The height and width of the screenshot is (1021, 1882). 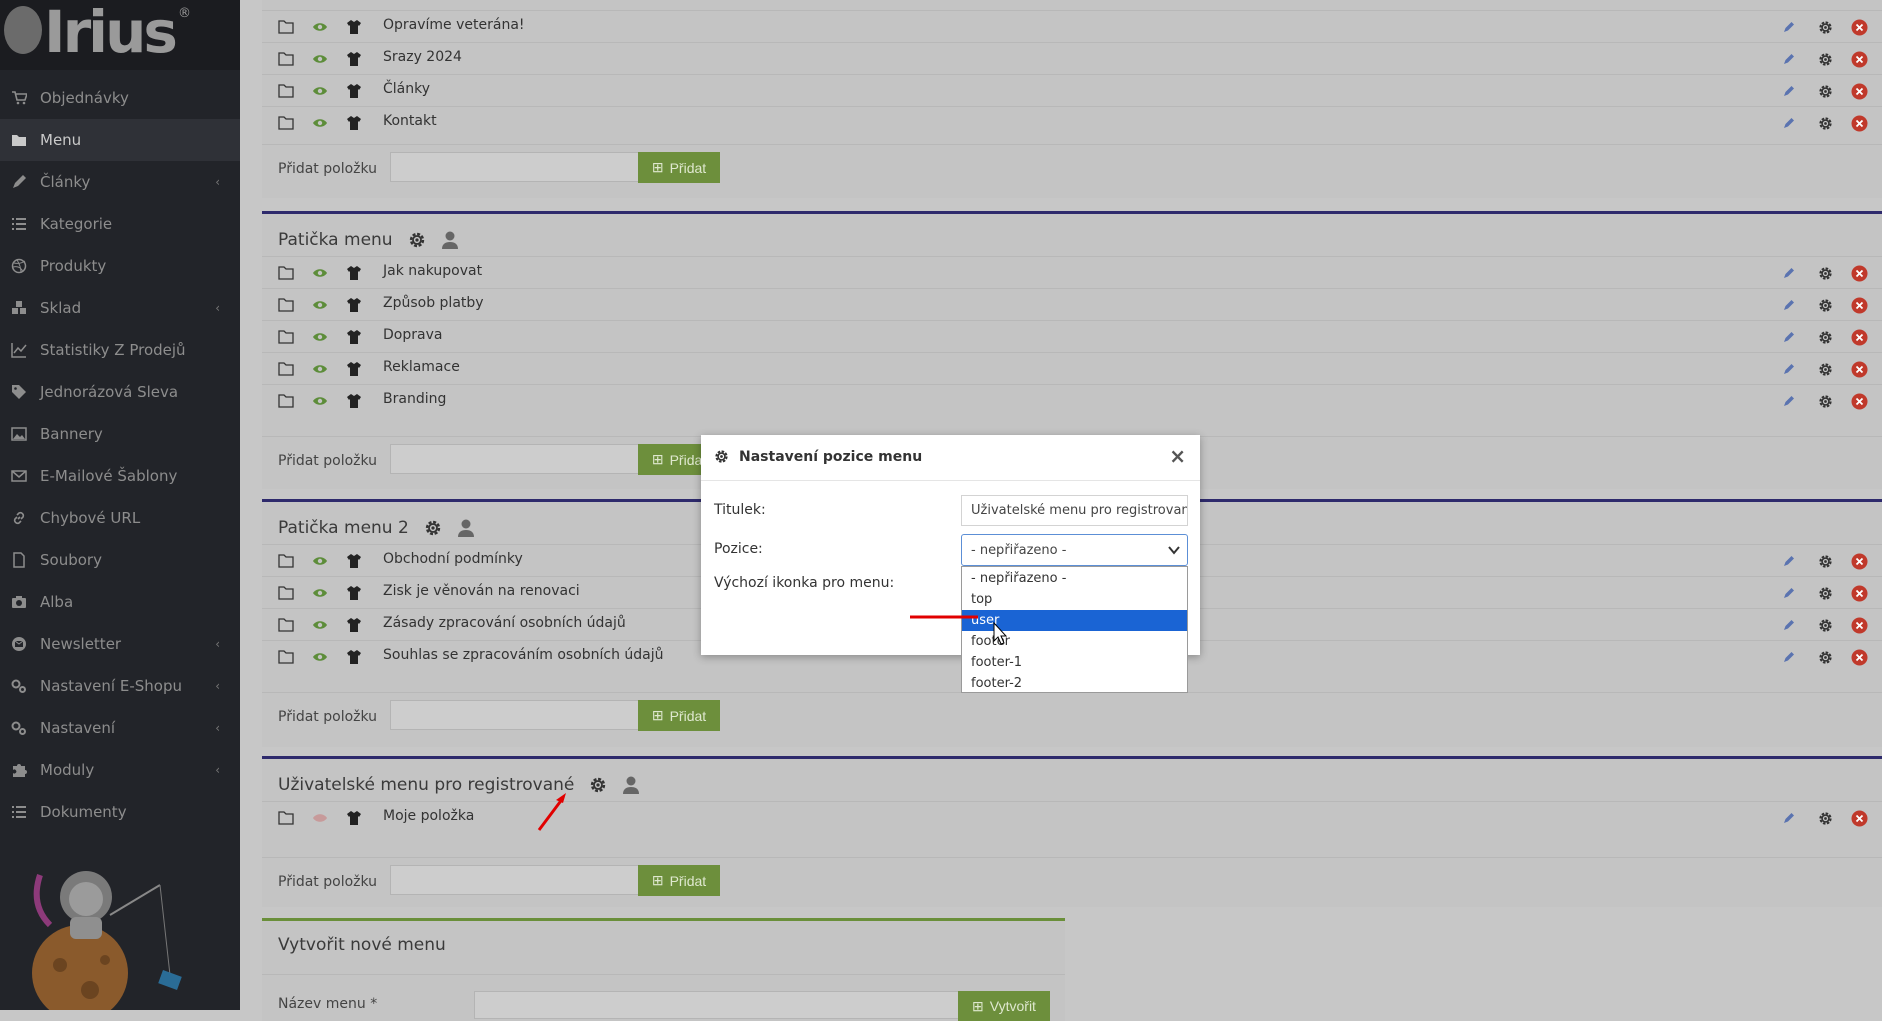 What do you see at coordinates (1074, 641) in the screenshot?
I see `dropdown-option: footer` at bounding box center [1074, 641].